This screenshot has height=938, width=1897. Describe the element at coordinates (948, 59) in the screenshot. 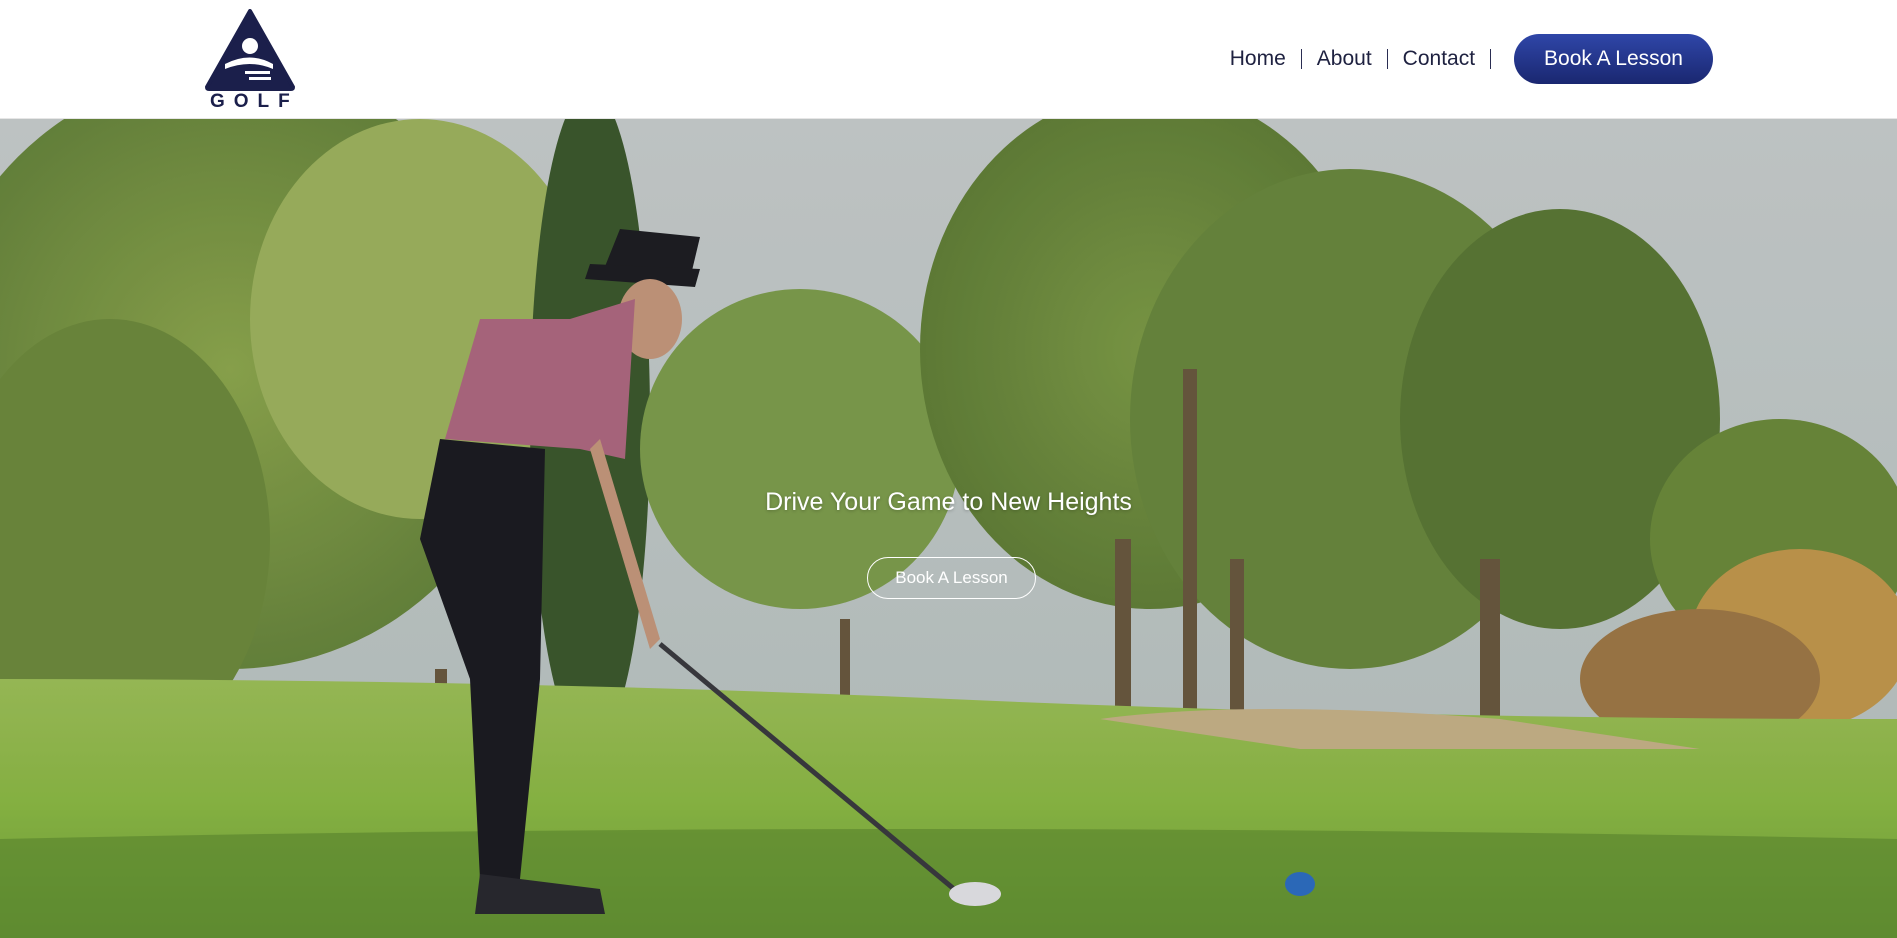

I see `site-header: GOLF Home About Contact Book A Lesson` at that location.